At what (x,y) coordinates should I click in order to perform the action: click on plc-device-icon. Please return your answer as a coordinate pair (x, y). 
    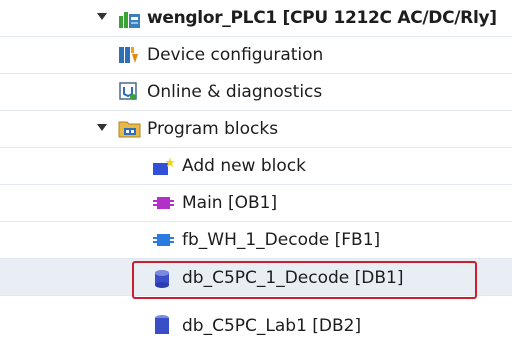
    Looking at the image, I should click on (129, 18).